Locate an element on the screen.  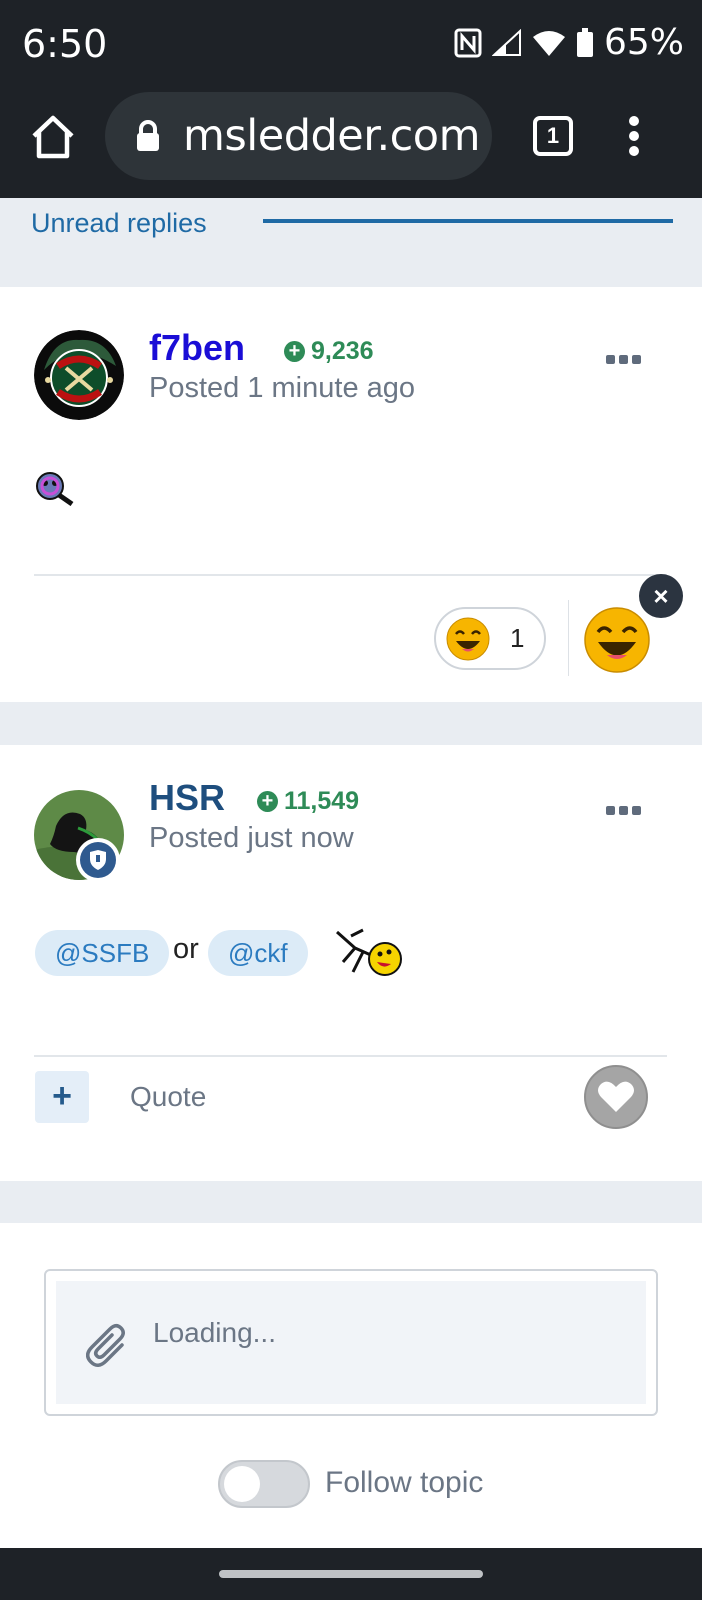
toggle-knob is located at coordinates (242, 1484).